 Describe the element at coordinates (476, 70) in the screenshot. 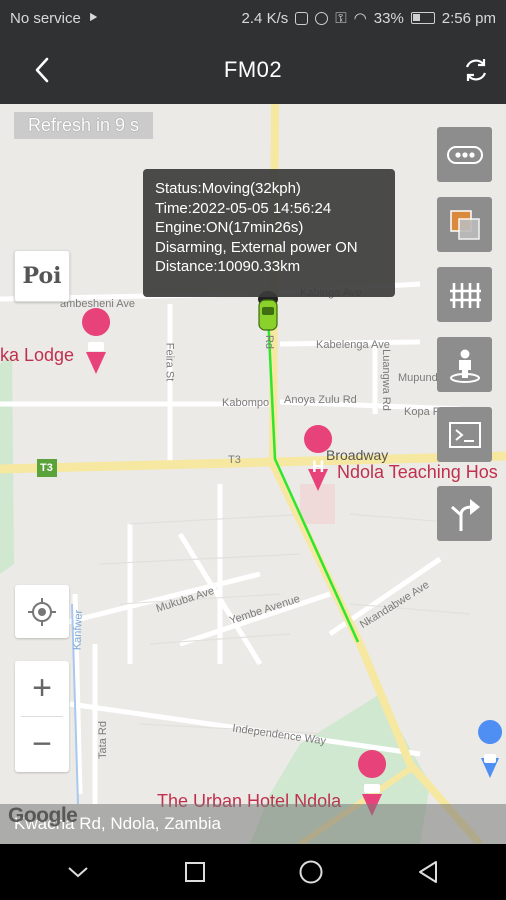

I see `refresh-icon` at that location.